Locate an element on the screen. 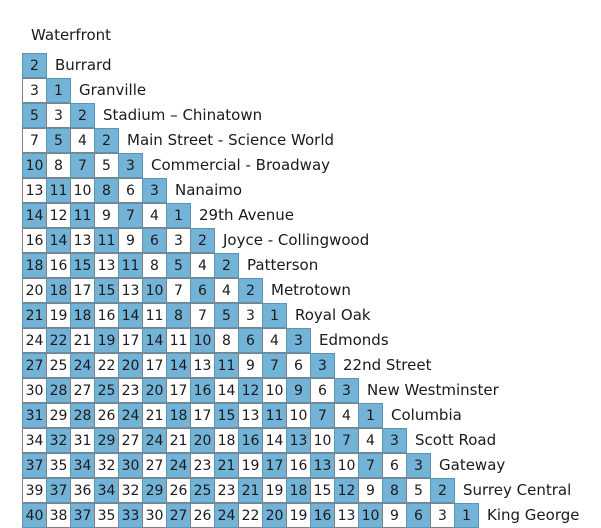 Image resolution: width=601 pixels, height=528 pixels. matrix-cell: 8 is located at coordinates (226, 340).